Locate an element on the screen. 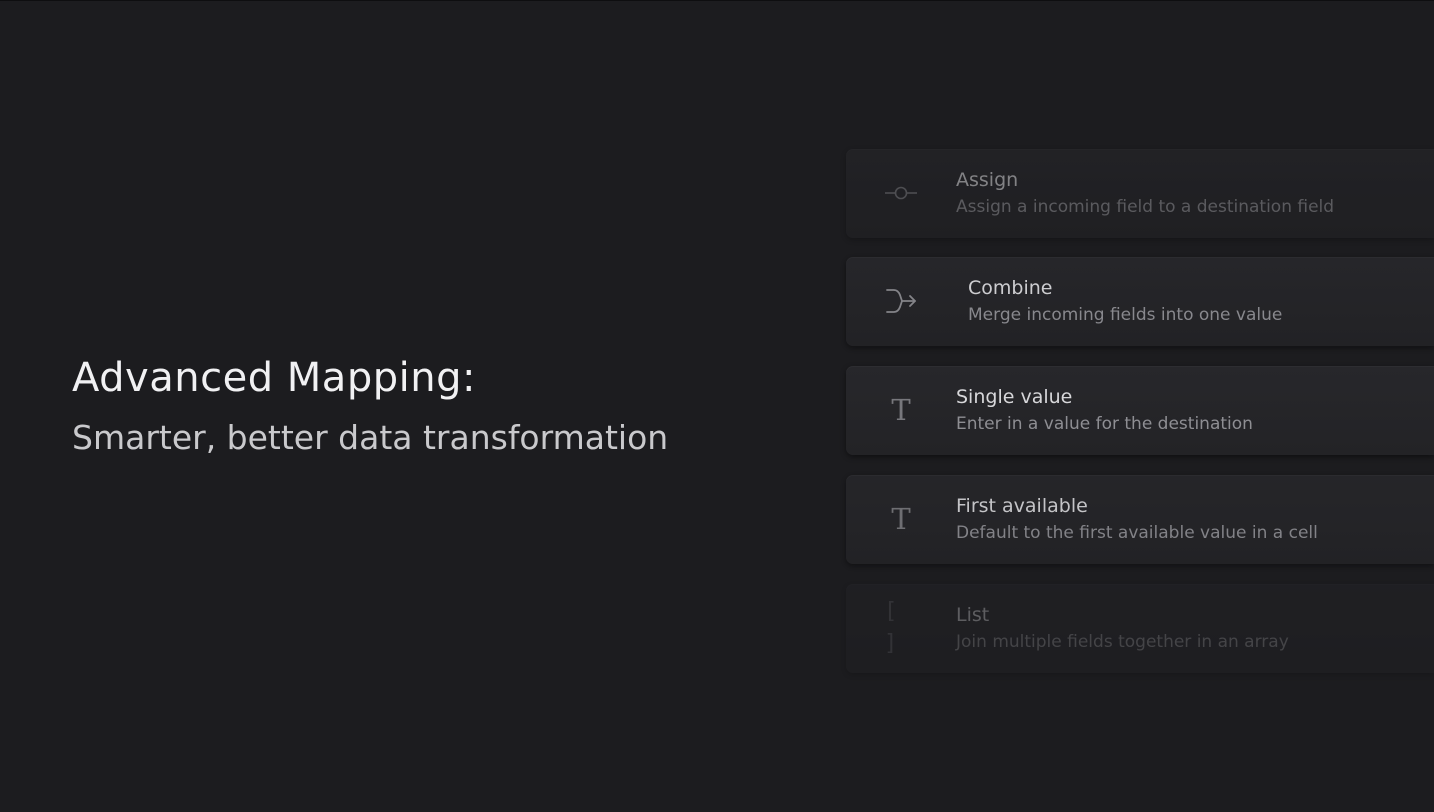 The image size is (1434, 812). option-description: Enter in a value for the destination is located at coordinates (1104, 424).